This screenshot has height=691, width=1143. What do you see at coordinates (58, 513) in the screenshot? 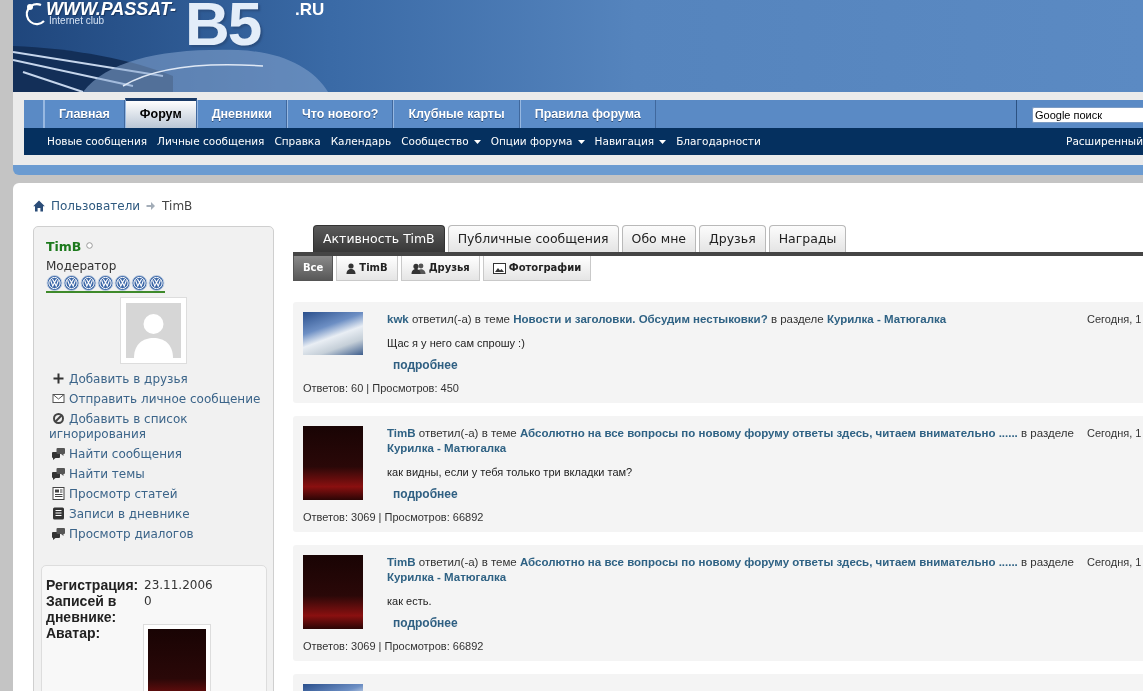
I see `notebook-icon` at bounding box center [58, 513].